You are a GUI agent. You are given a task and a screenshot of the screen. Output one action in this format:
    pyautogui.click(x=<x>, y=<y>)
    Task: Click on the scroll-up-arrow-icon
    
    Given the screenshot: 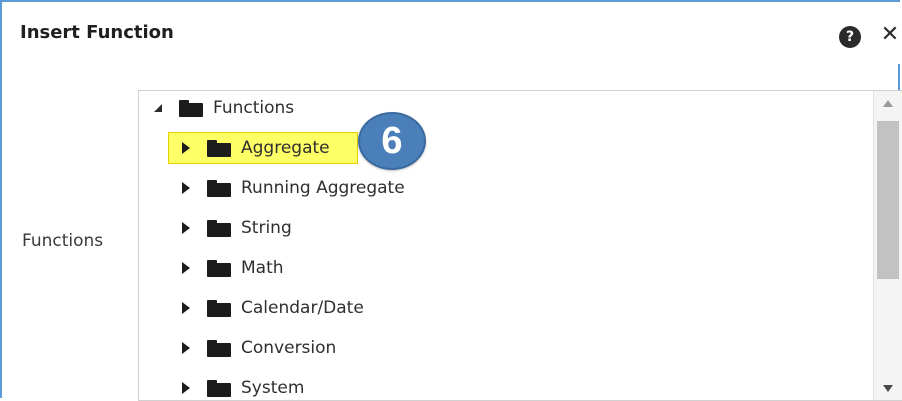 What is the action you would take?
    pyautogui.click(x=888, y=103)
    